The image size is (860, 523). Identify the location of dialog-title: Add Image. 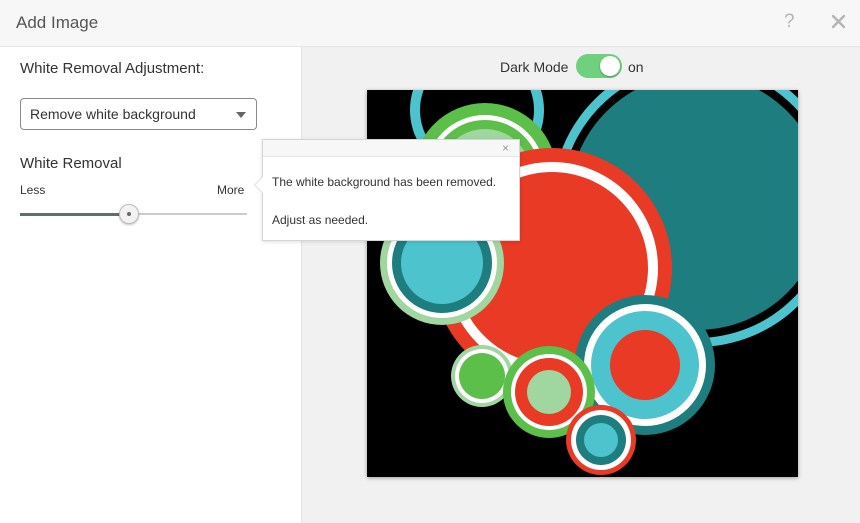
(57, 22).